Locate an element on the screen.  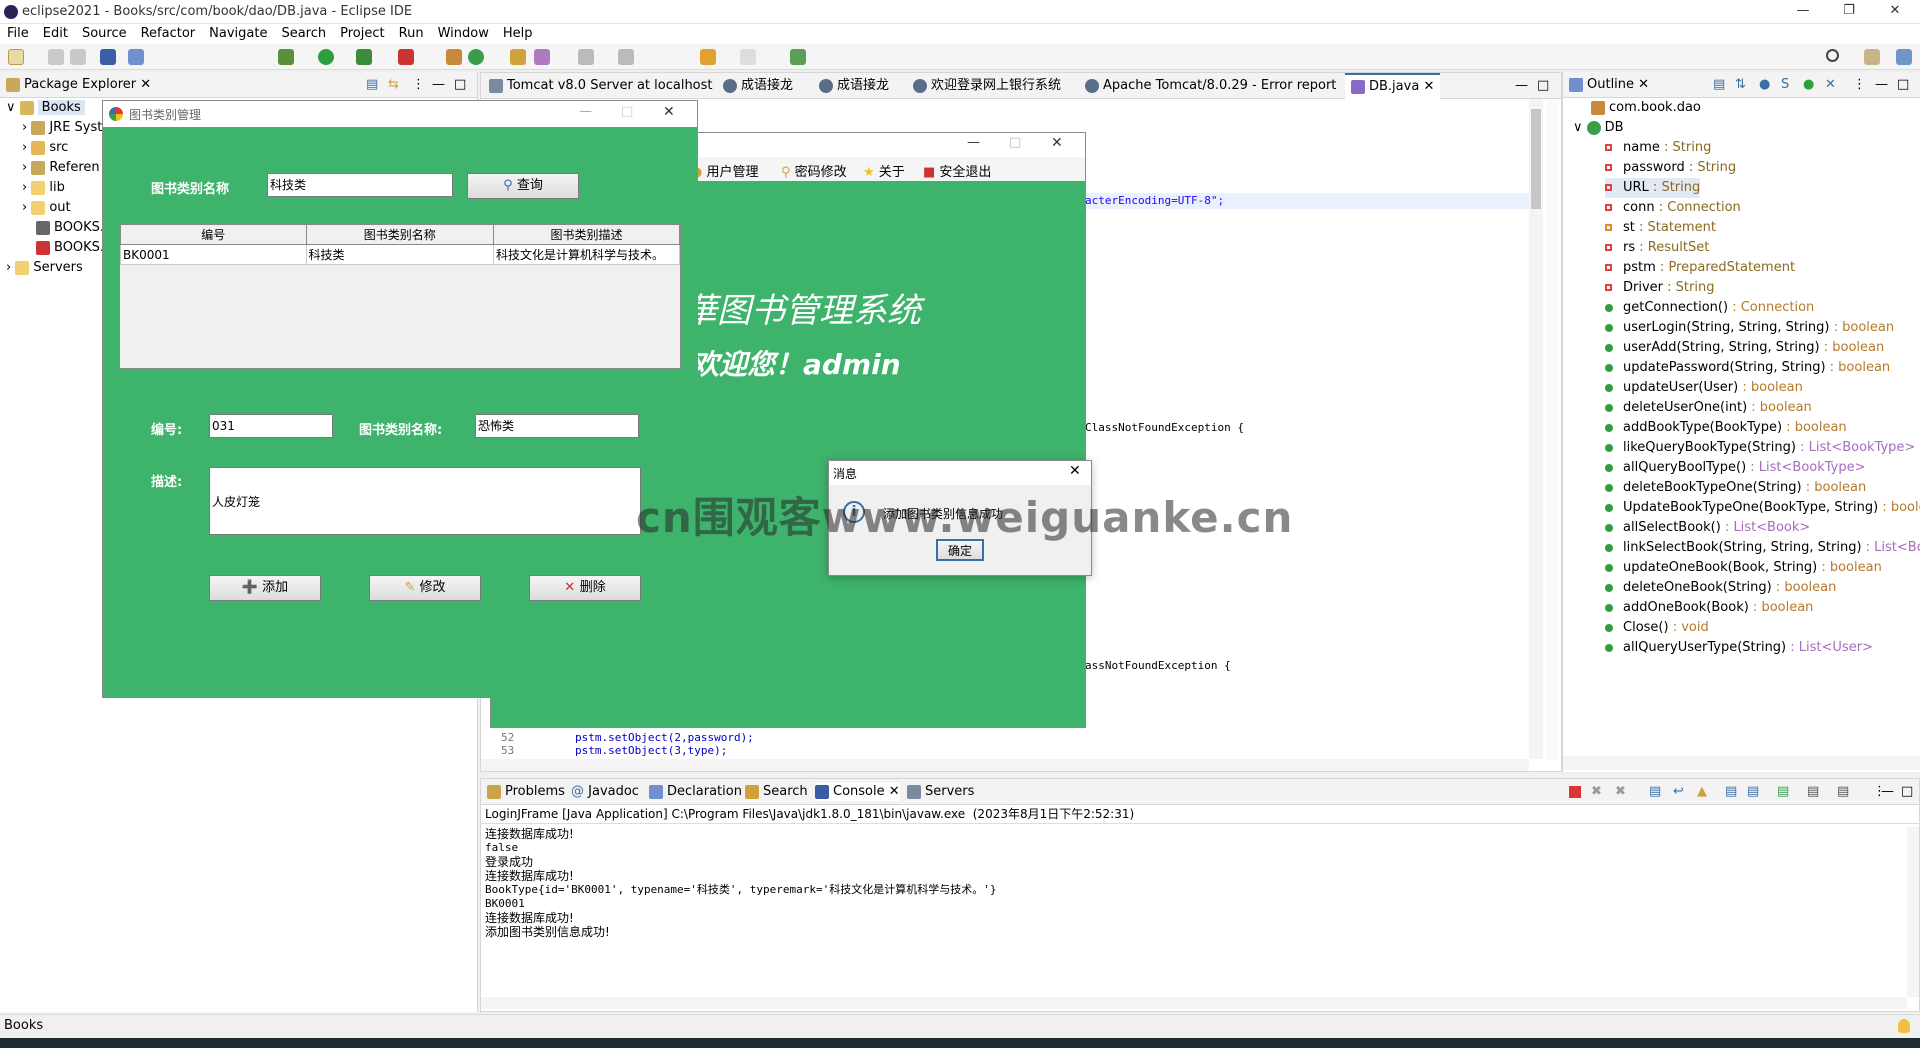
hide-nonpublic-icon: ● is located at coordinates (1808, 85).